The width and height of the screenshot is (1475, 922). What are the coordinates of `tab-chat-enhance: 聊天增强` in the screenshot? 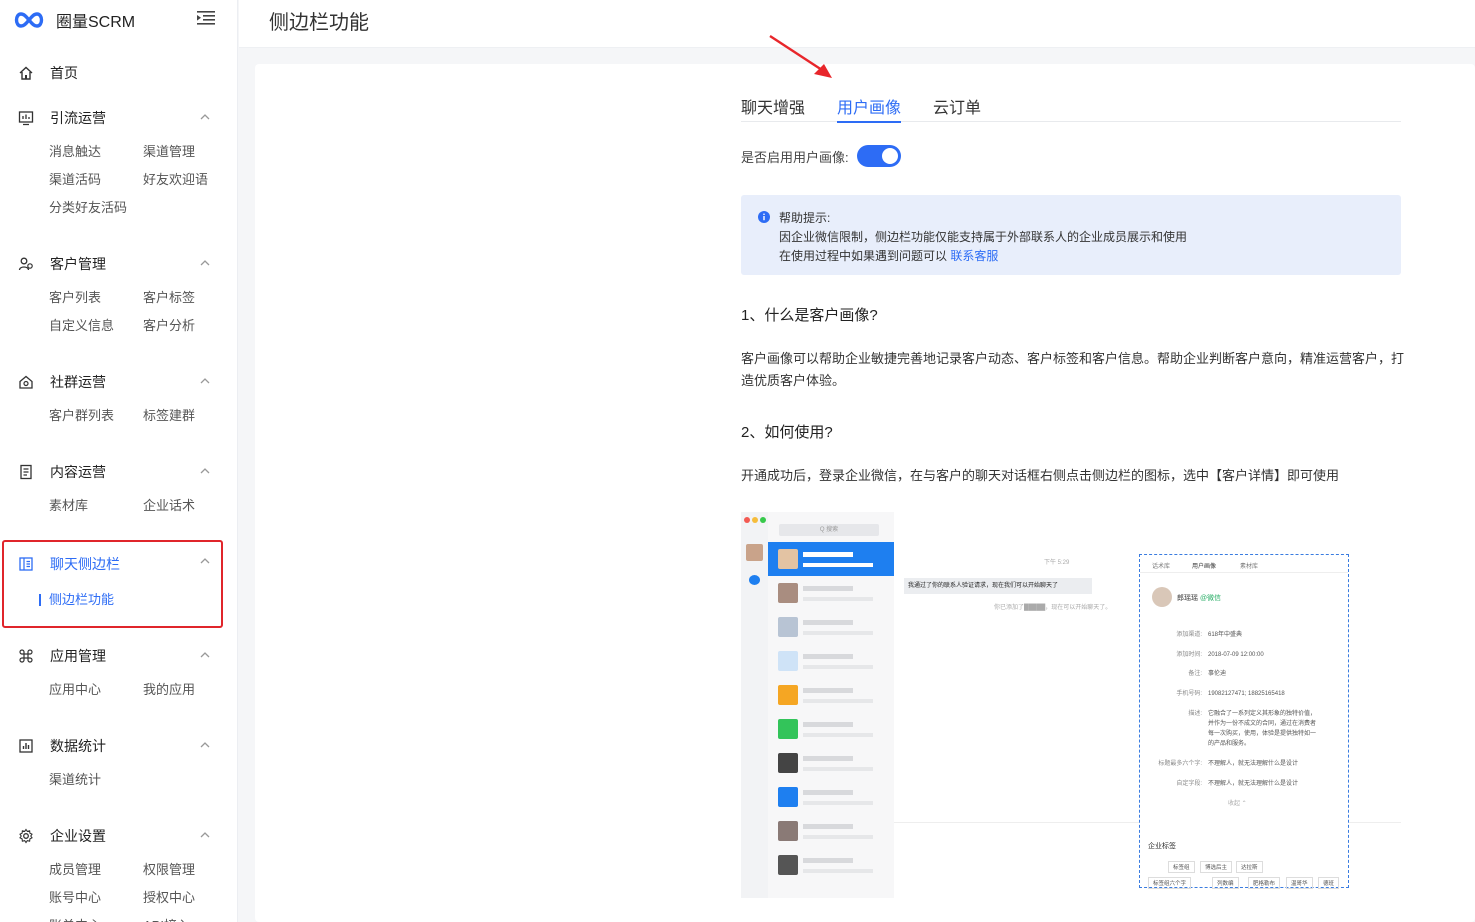 It's located at (773, 108).